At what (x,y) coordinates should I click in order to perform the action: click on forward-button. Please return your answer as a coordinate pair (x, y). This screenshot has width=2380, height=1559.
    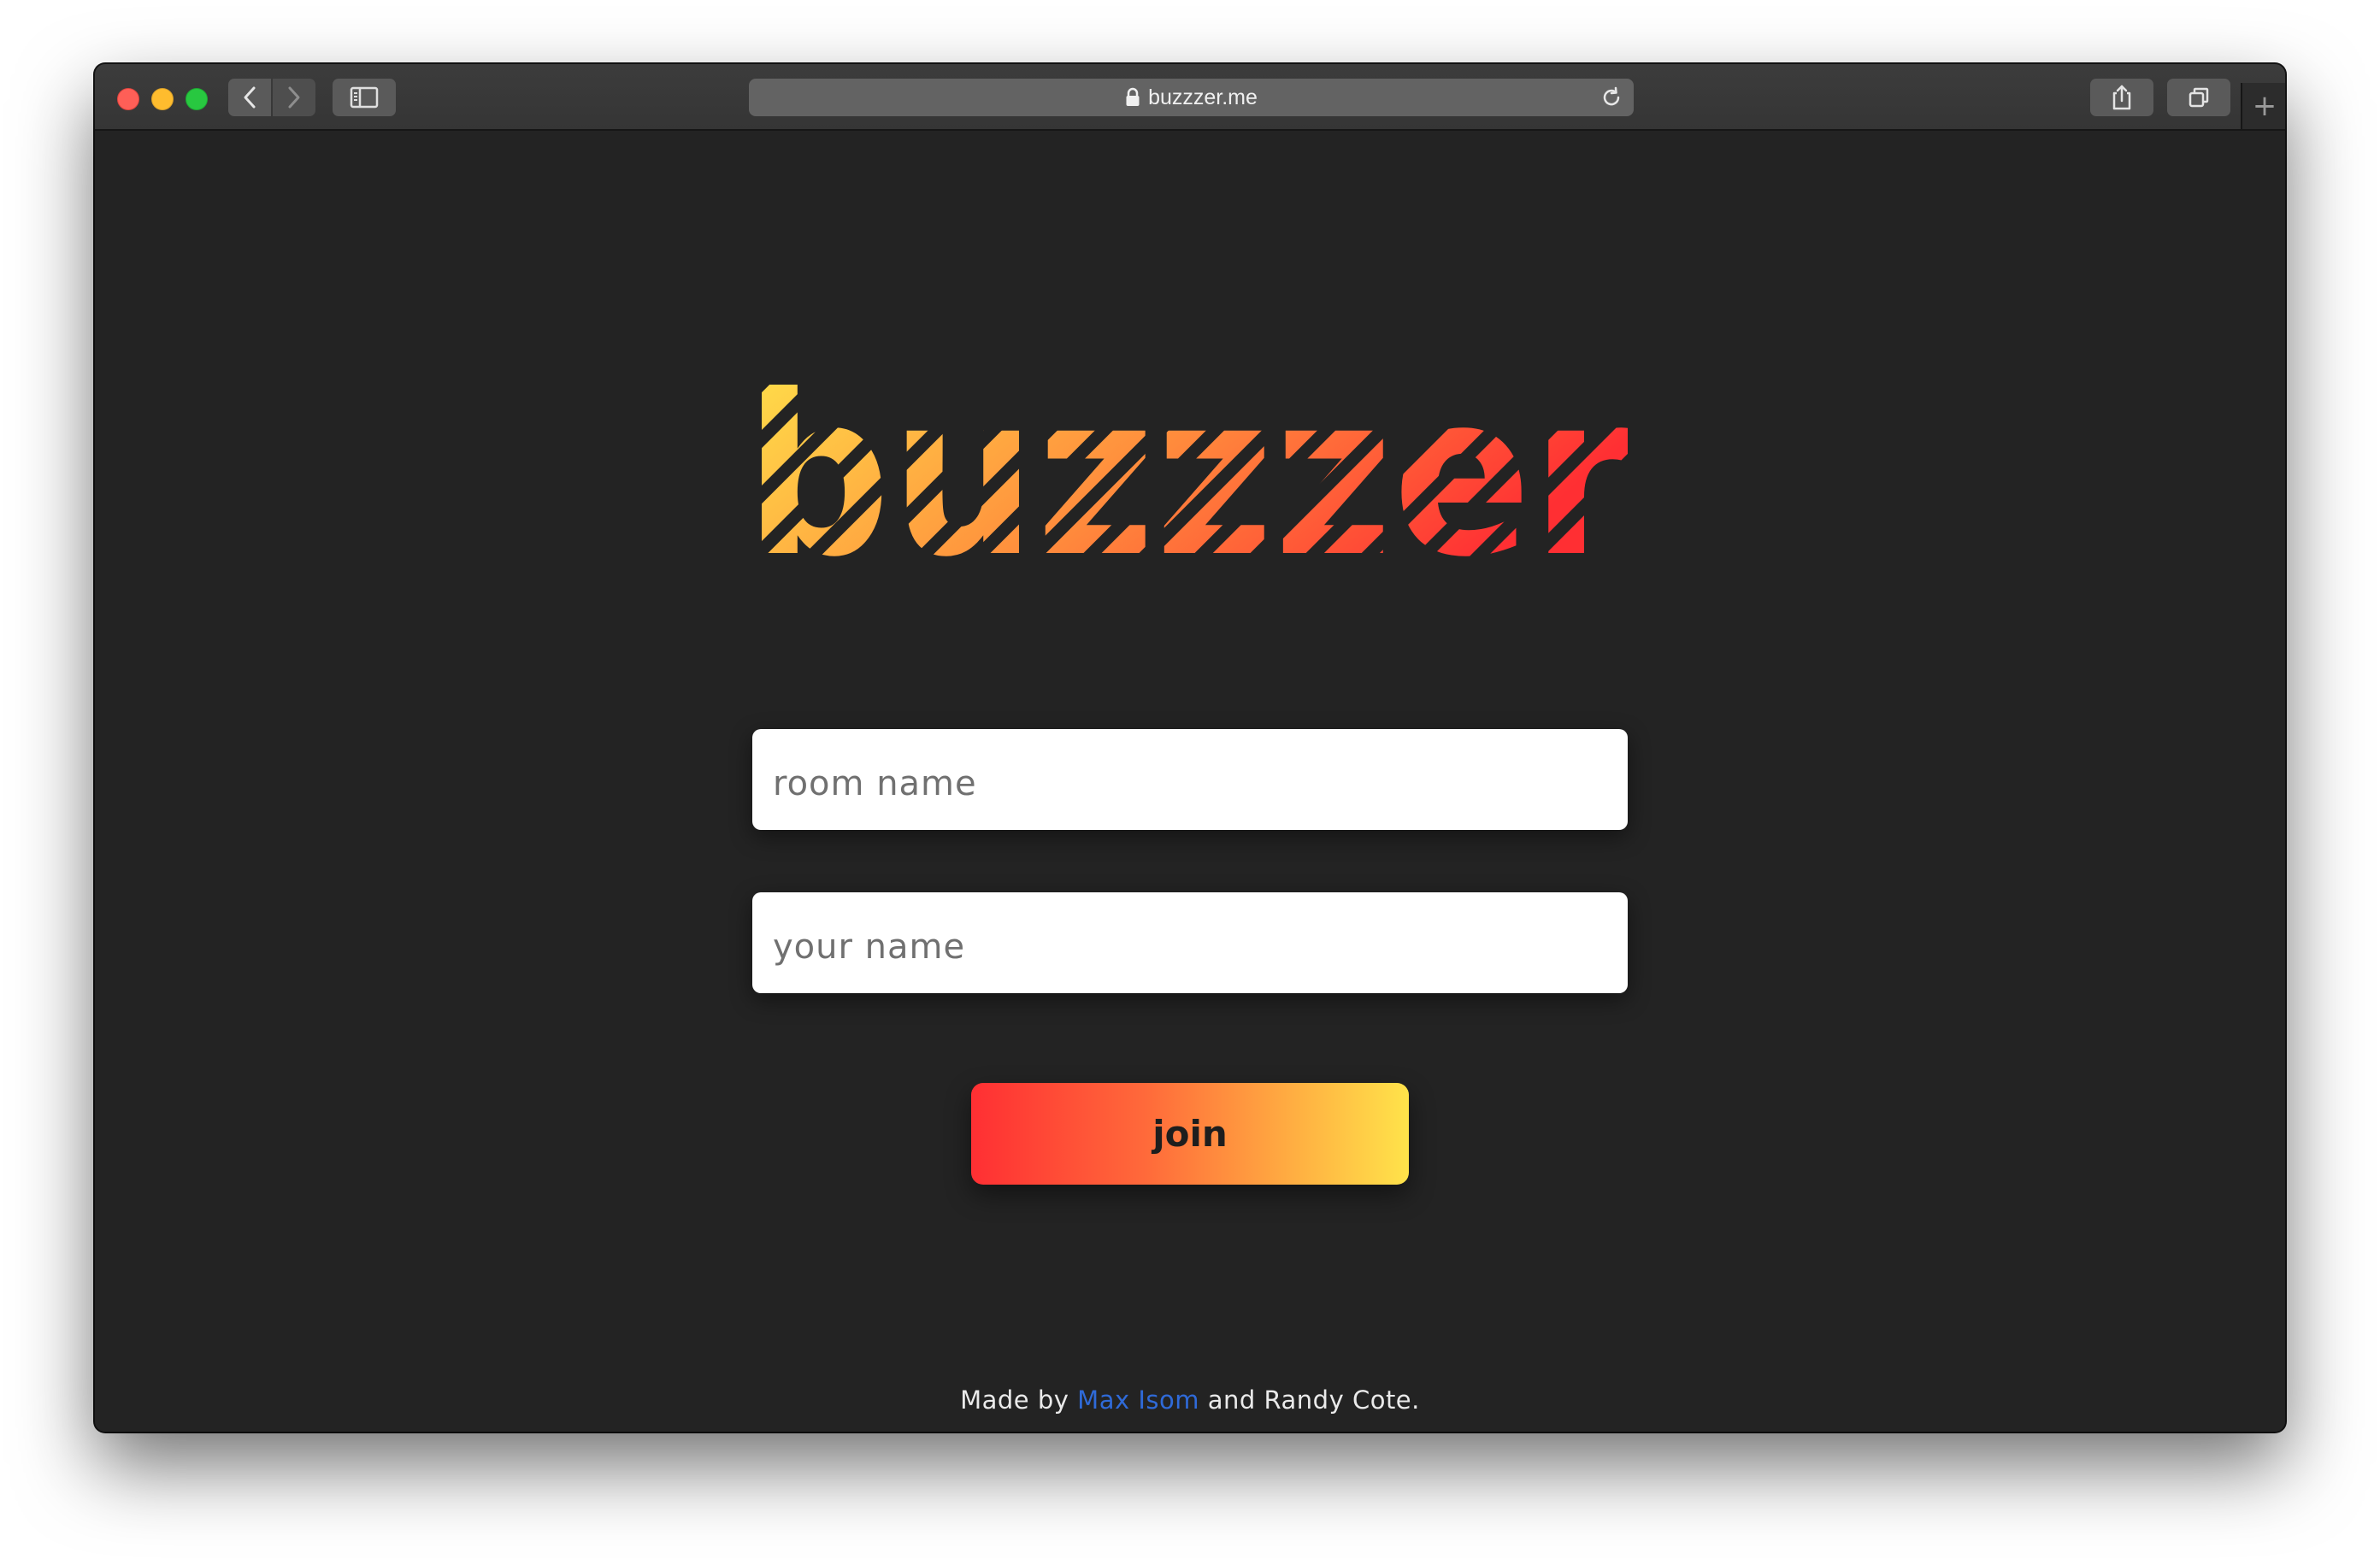
    Looking at the image, I should click on (294, 97).